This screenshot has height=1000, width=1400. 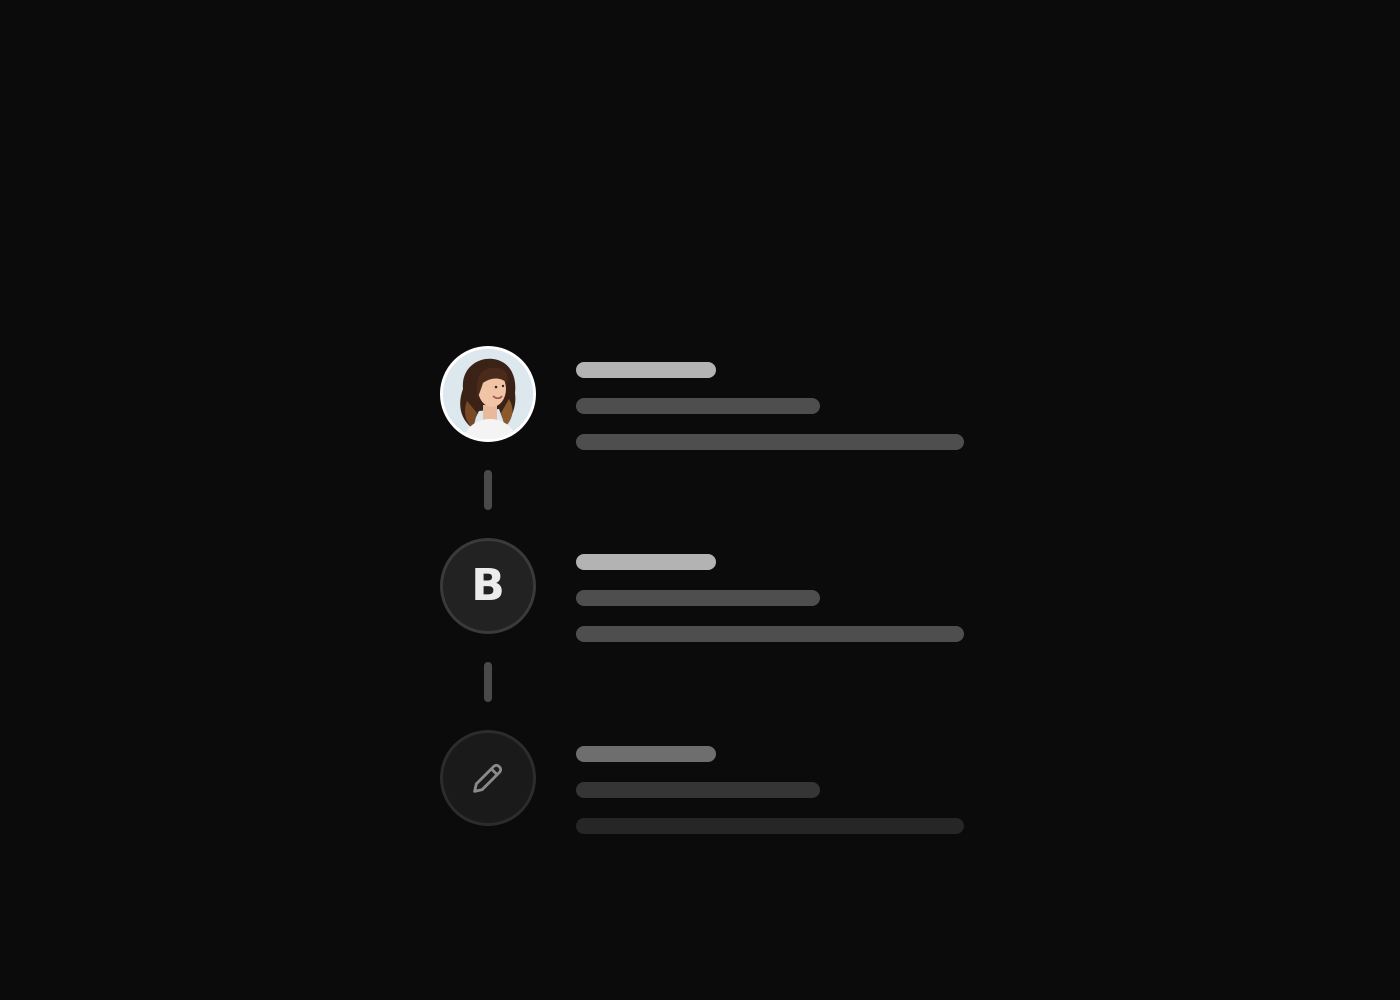 I want to click on profile-photo, so click(x=488, y=394).